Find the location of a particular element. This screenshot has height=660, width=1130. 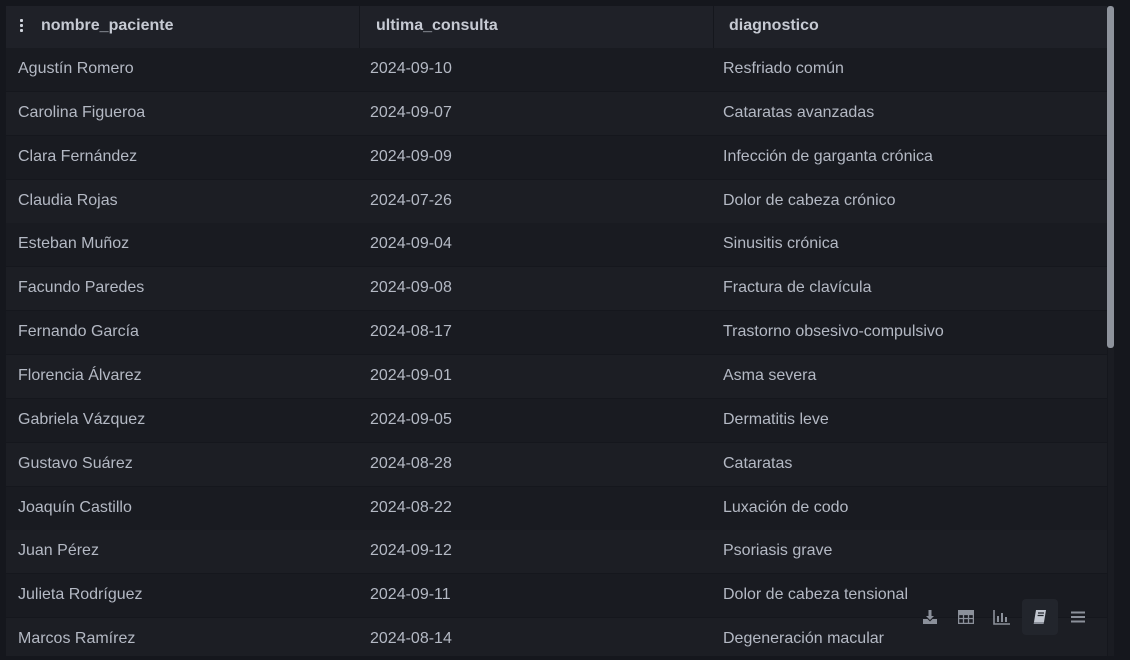

cell-diagnostico: Asma severa is located at coordinates (770, 375).